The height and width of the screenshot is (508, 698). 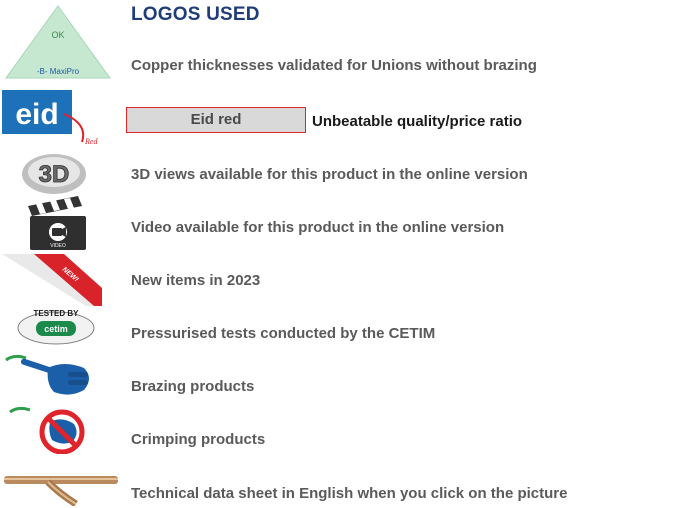 What do you see at coordinates (57, 35) in the screenshot?
I see `maxipro-ok-text: OK` at bounding box center [57, 35].